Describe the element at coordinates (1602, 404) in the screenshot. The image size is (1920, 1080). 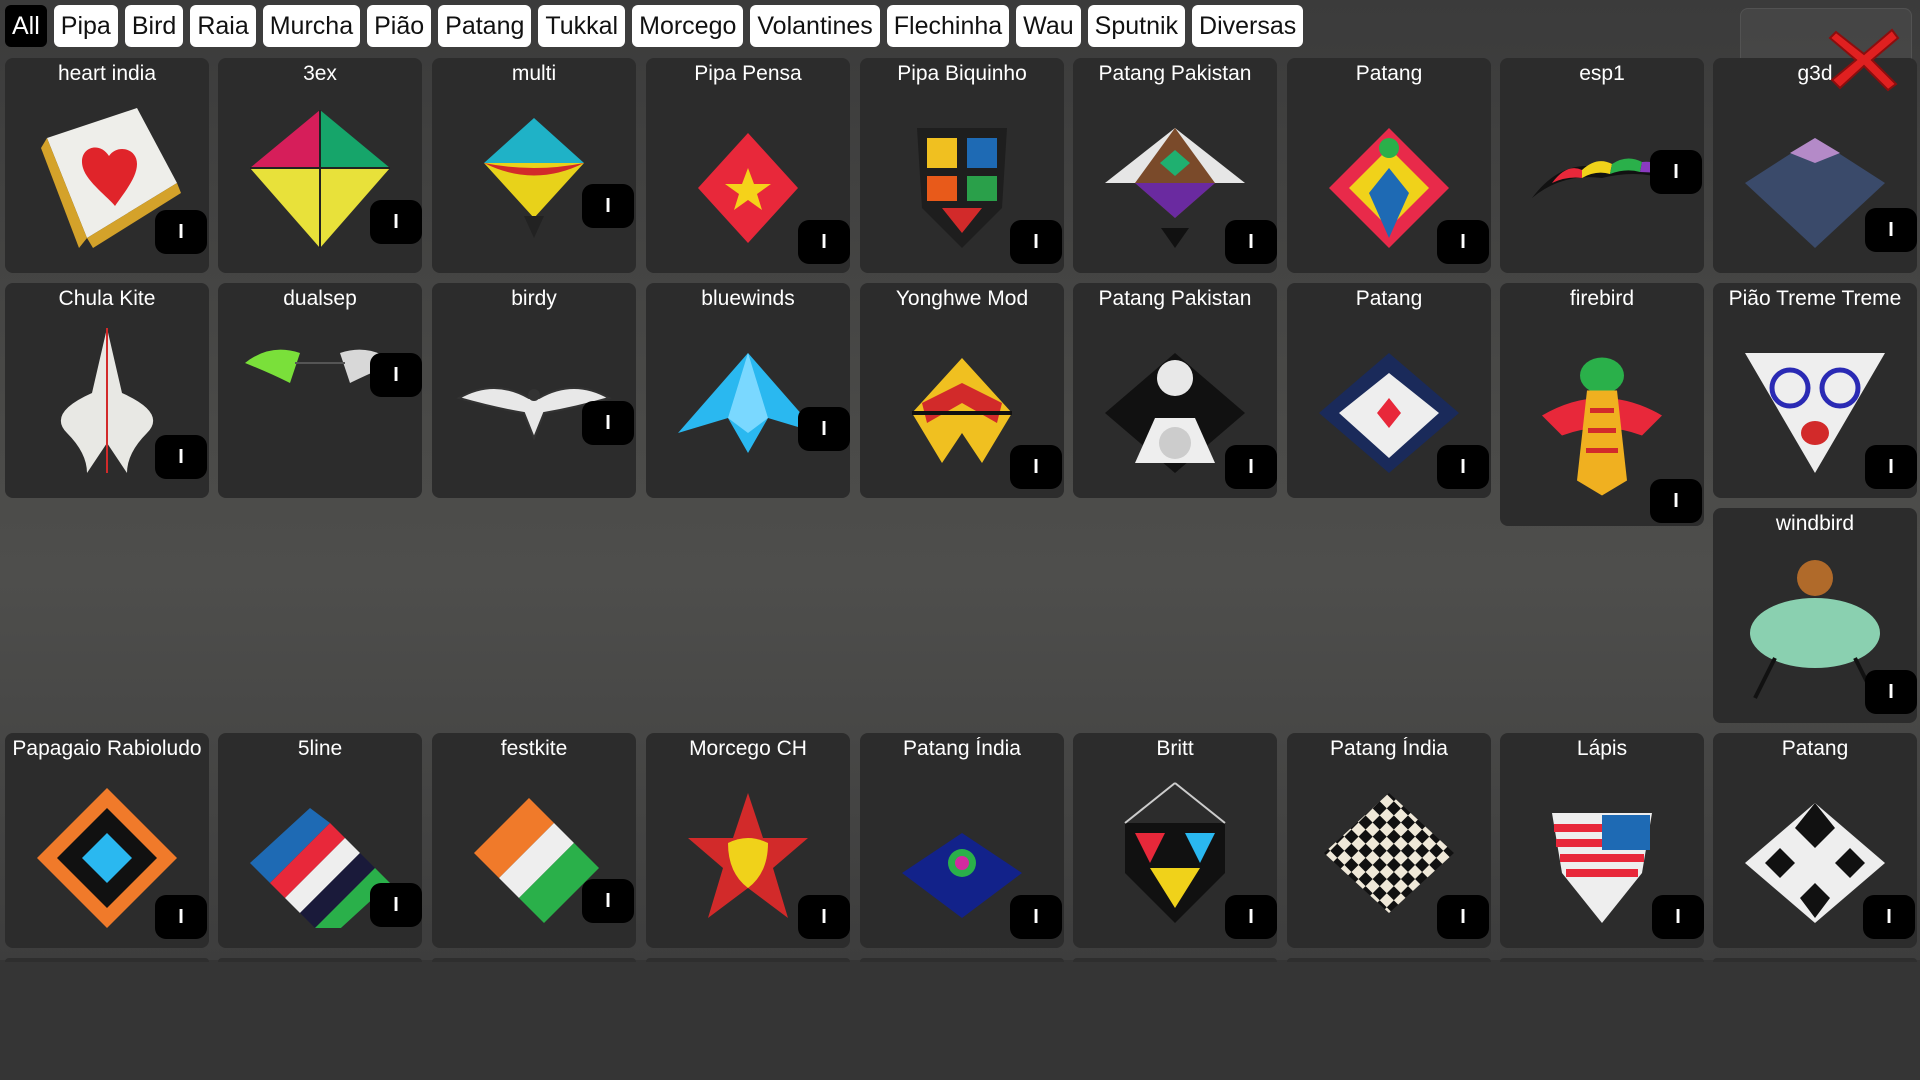
I see `kite-card: firebird I` at that location.